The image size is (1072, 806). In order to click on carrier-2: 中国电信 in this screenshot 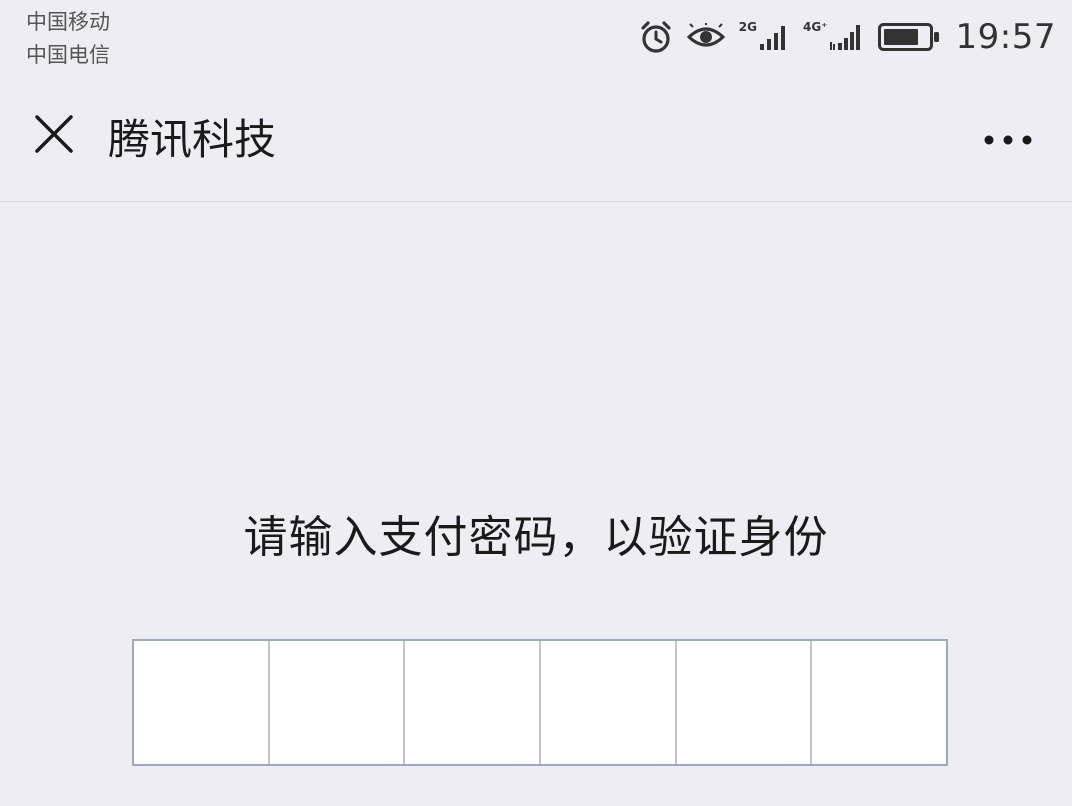, I will do `click(68, 55)`.